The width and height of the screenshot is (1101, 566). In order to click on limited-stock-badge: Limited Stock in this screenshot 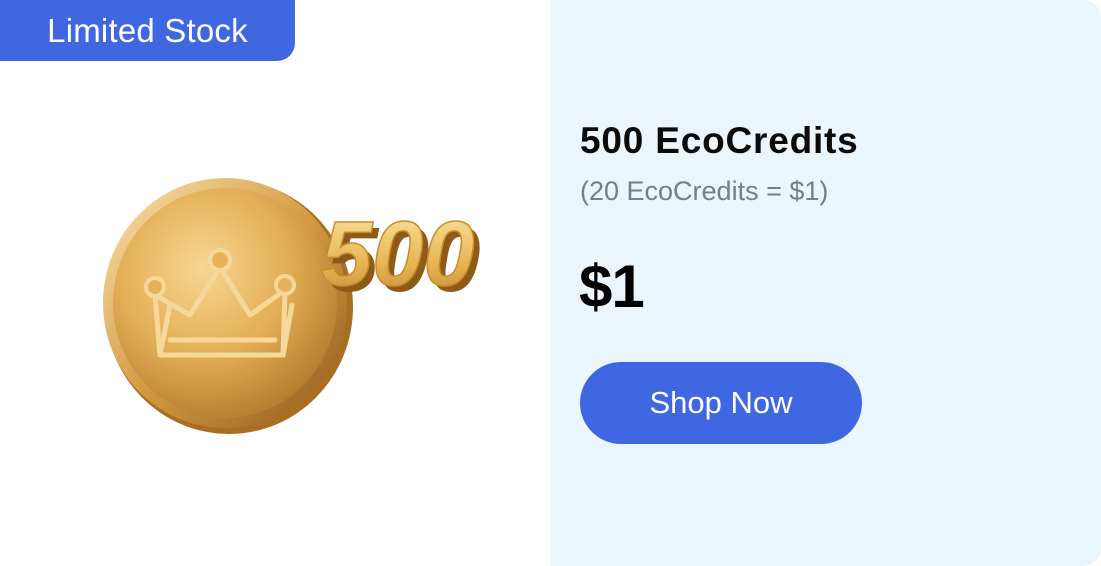, I will do `click(147, 30)`.